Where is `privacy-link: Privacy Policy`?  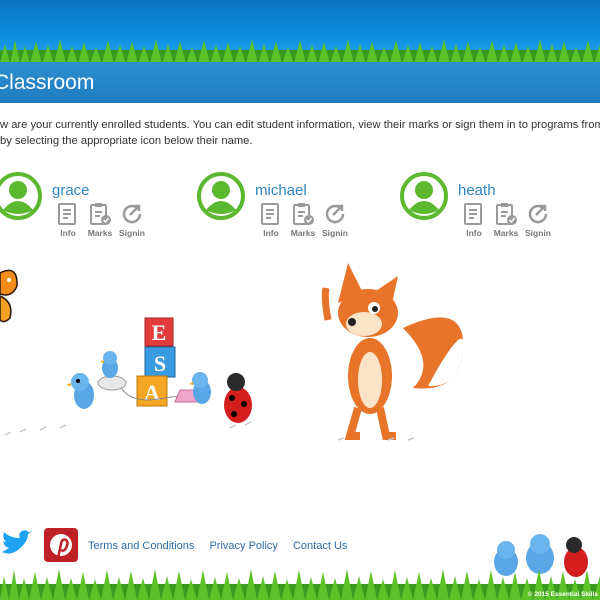 privacy-link: Privacy Policy is located at coordinates (243, 546).